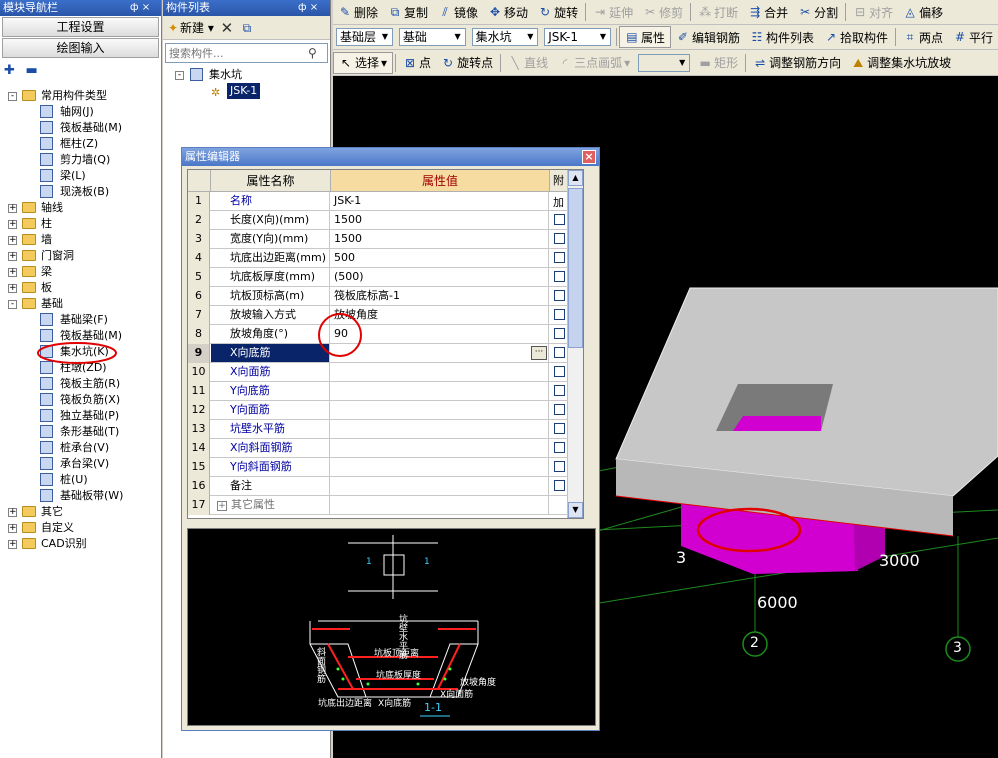 The image size is (998, 758). I want to click on ellipsis-button: ···, so click(539, 353).